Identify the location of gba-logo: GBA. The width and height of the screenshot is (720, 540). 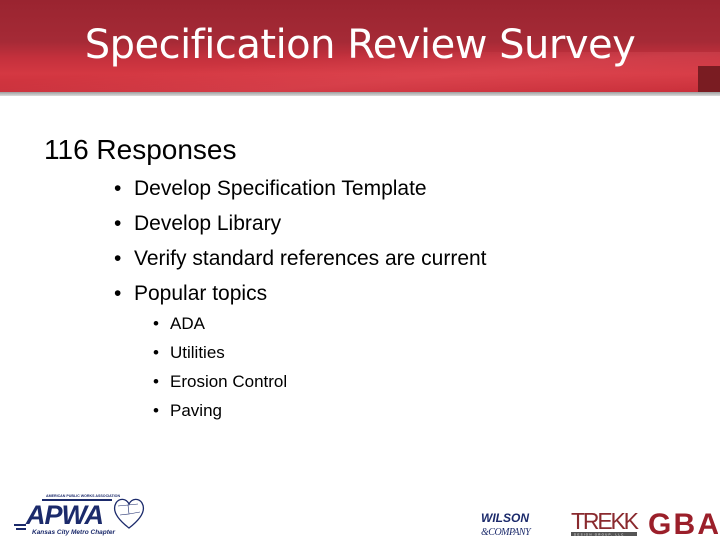
(683, 523).